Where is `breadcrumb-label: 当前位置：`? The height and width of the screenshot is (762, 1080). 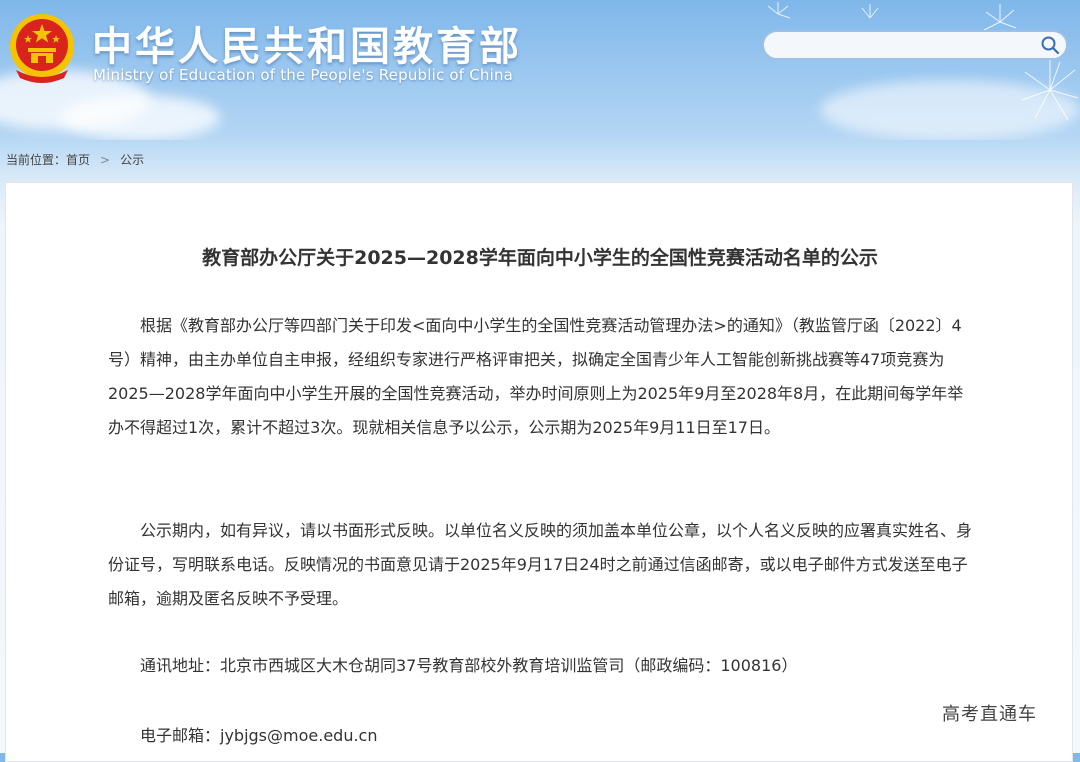
breadcrumb-label: 当前位置： is located at coordinates (36, 160).